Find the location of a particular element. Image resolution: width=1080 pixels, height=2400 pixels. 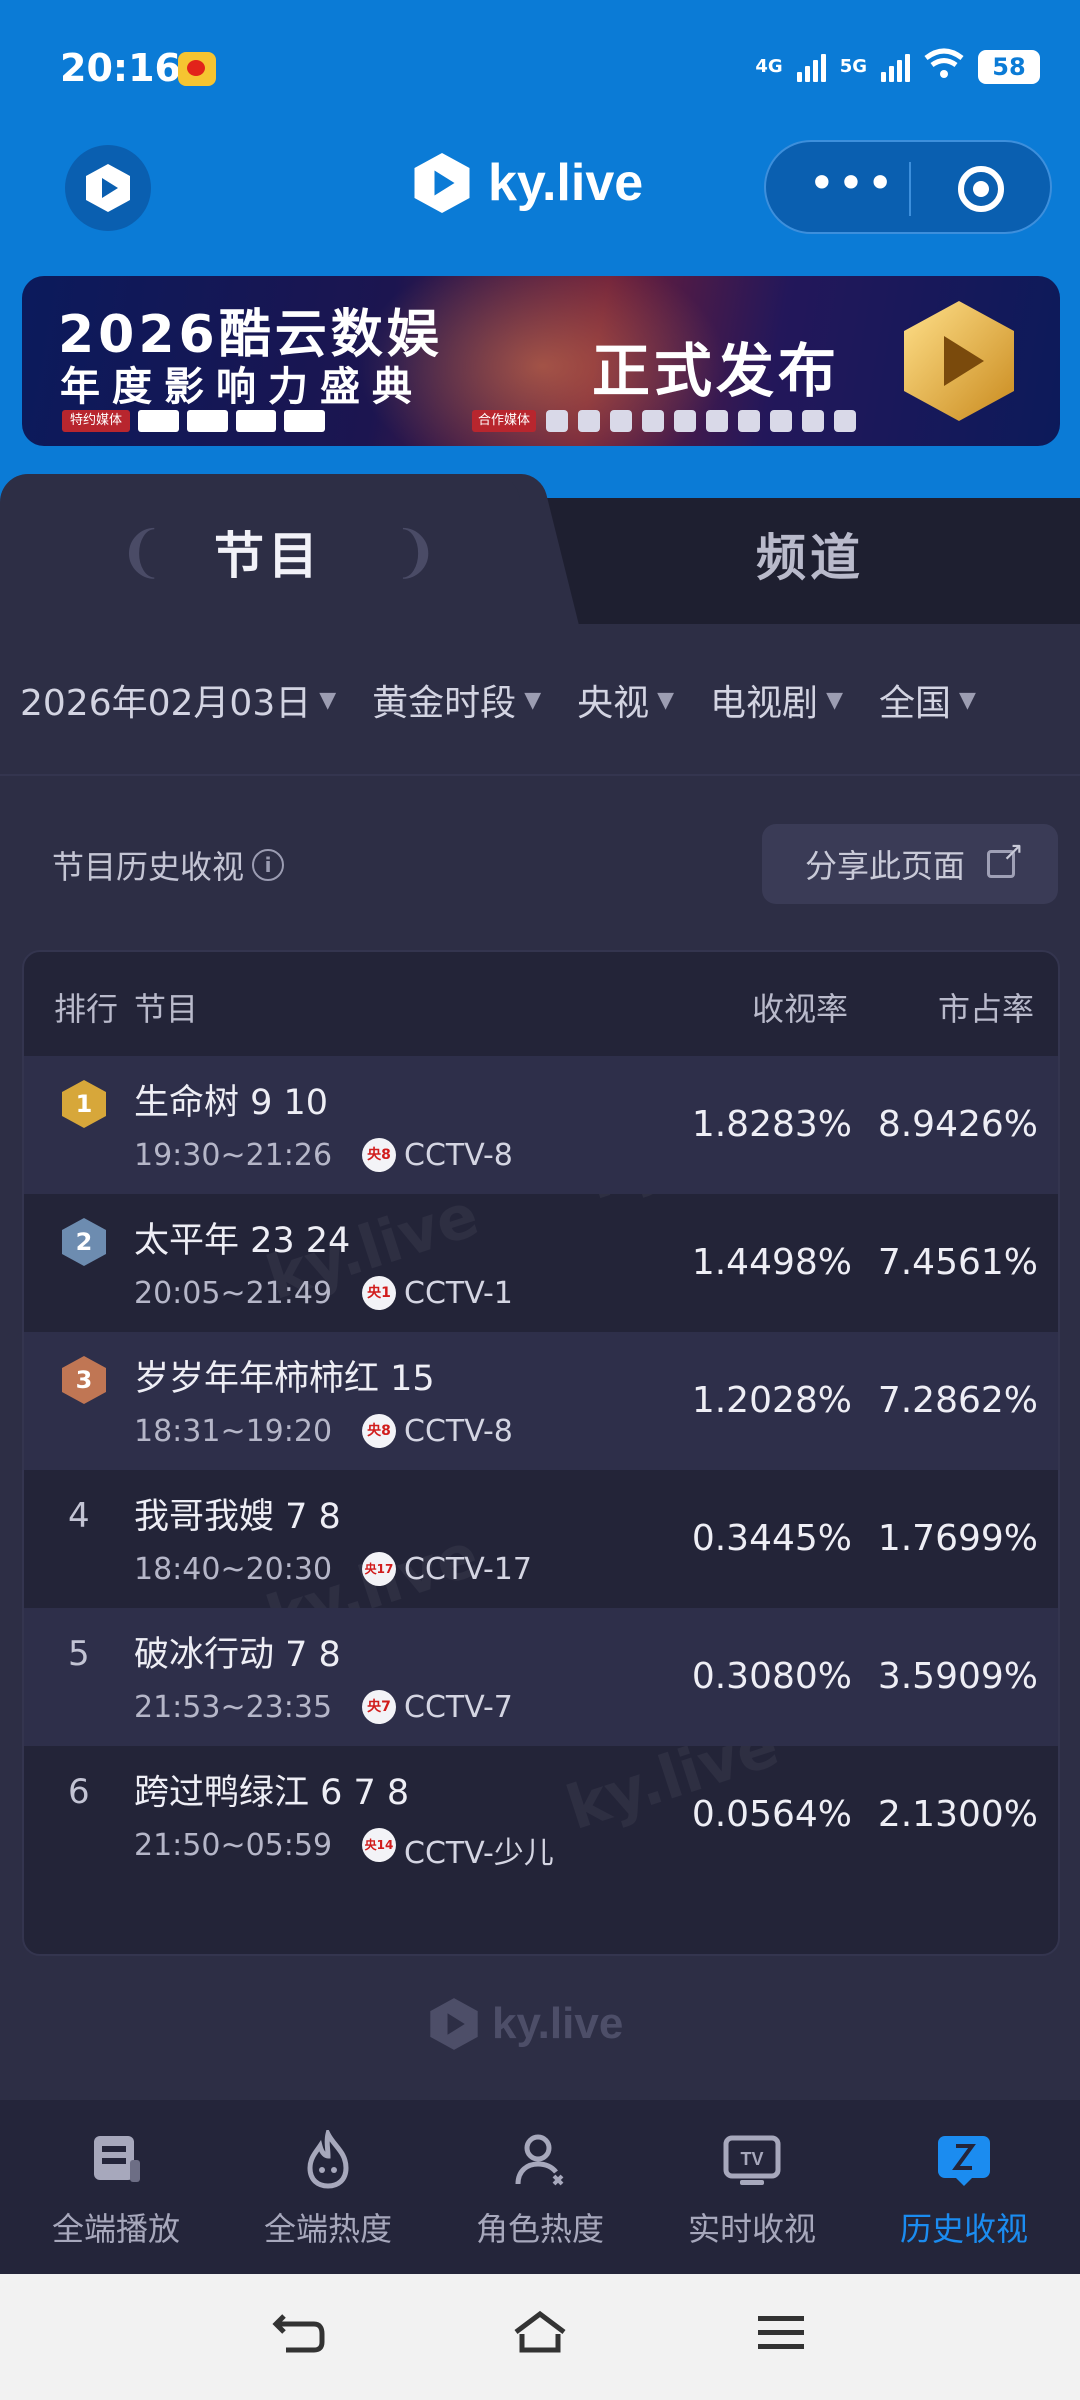

col-rank-header: 排行 is located at coordinates (86, 1009).